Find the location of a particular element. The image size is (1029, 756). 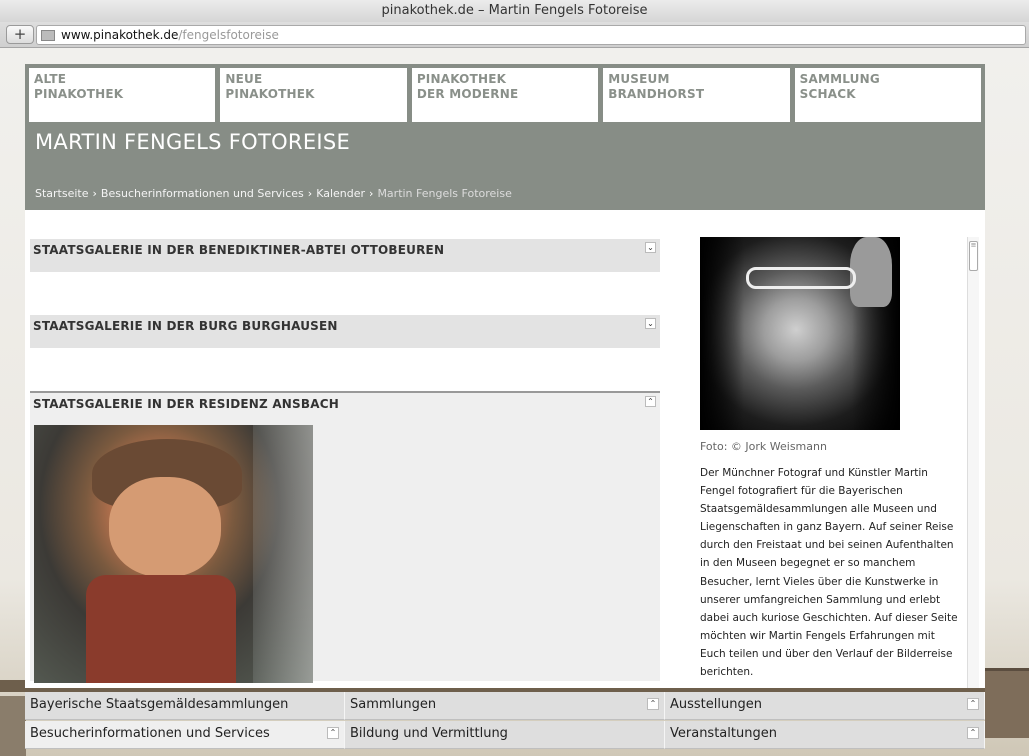

background-building-right is located at coordinates (1007, 703).